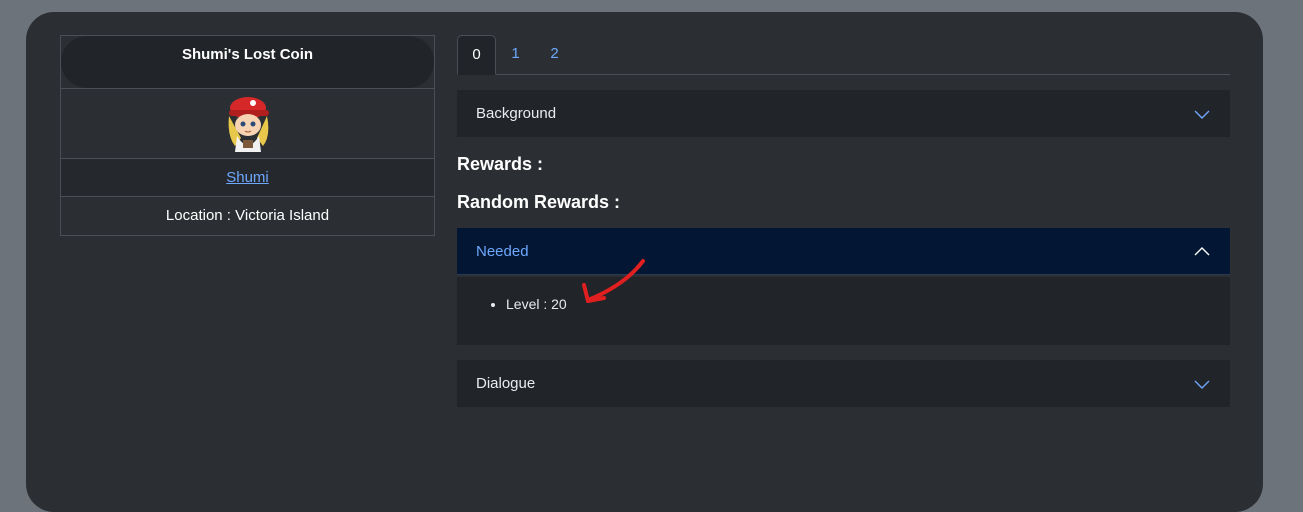  What do you see at coordinates (500, 164) in the screenshot?
I see `rewards-heading: Rewards :` at bounding box center [500, 164].